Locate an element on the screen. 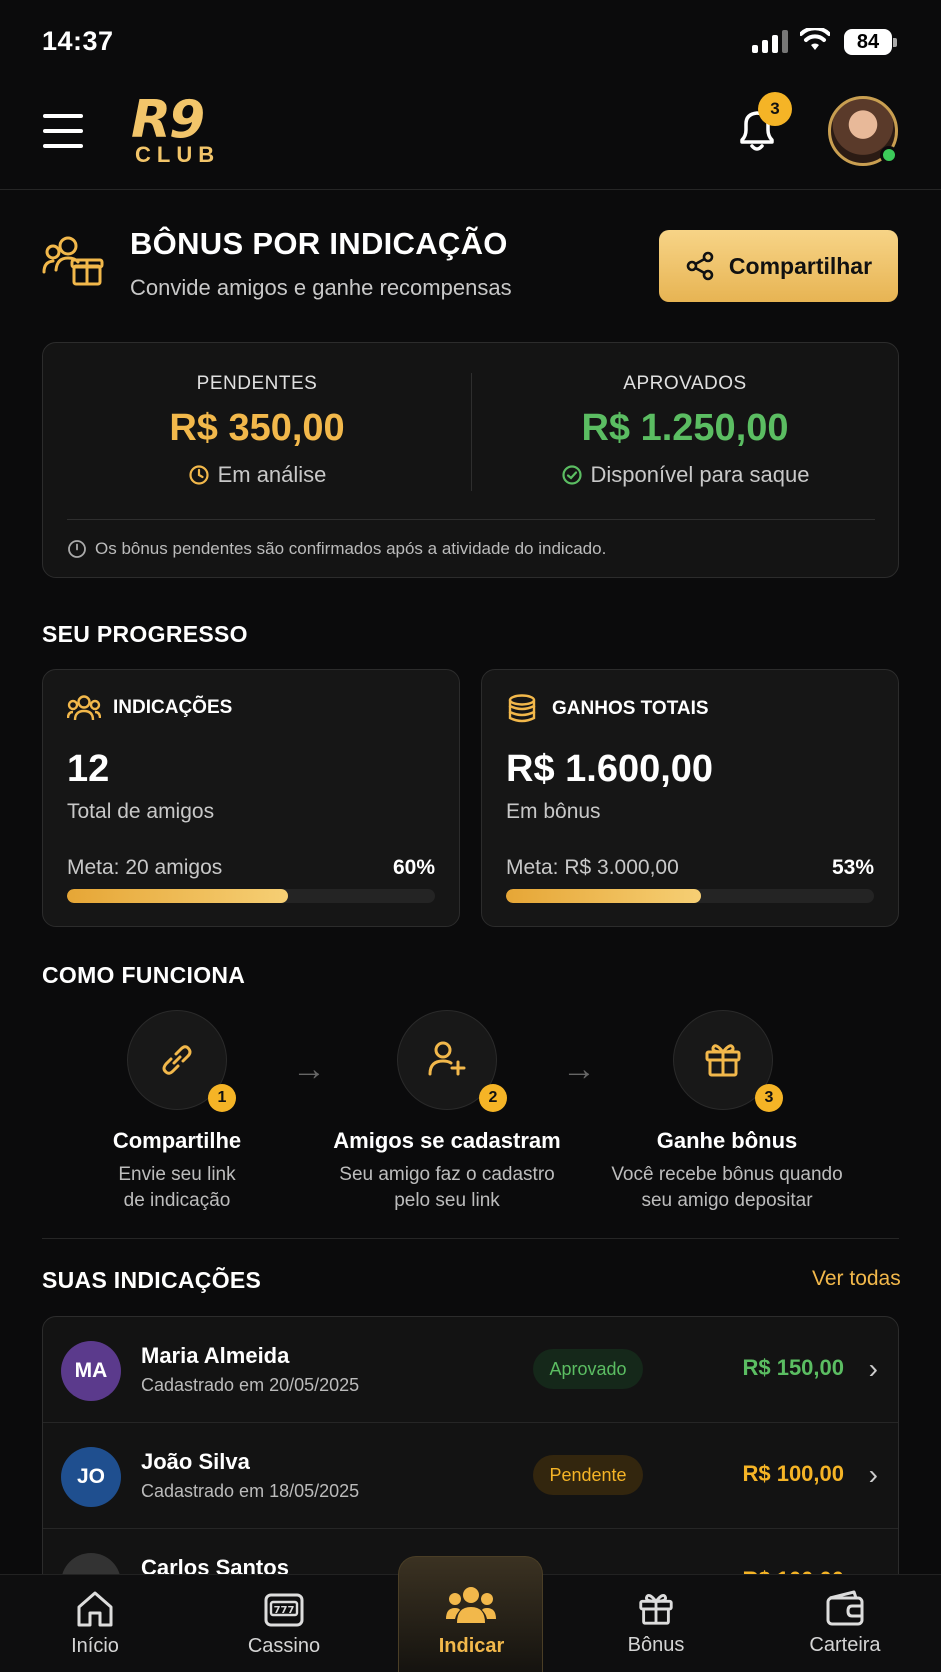 The height and width of the screenshot is (1672, 941). referral-date: Cadastrado em 18/05/2025 is located at coordinates (250, 1491).